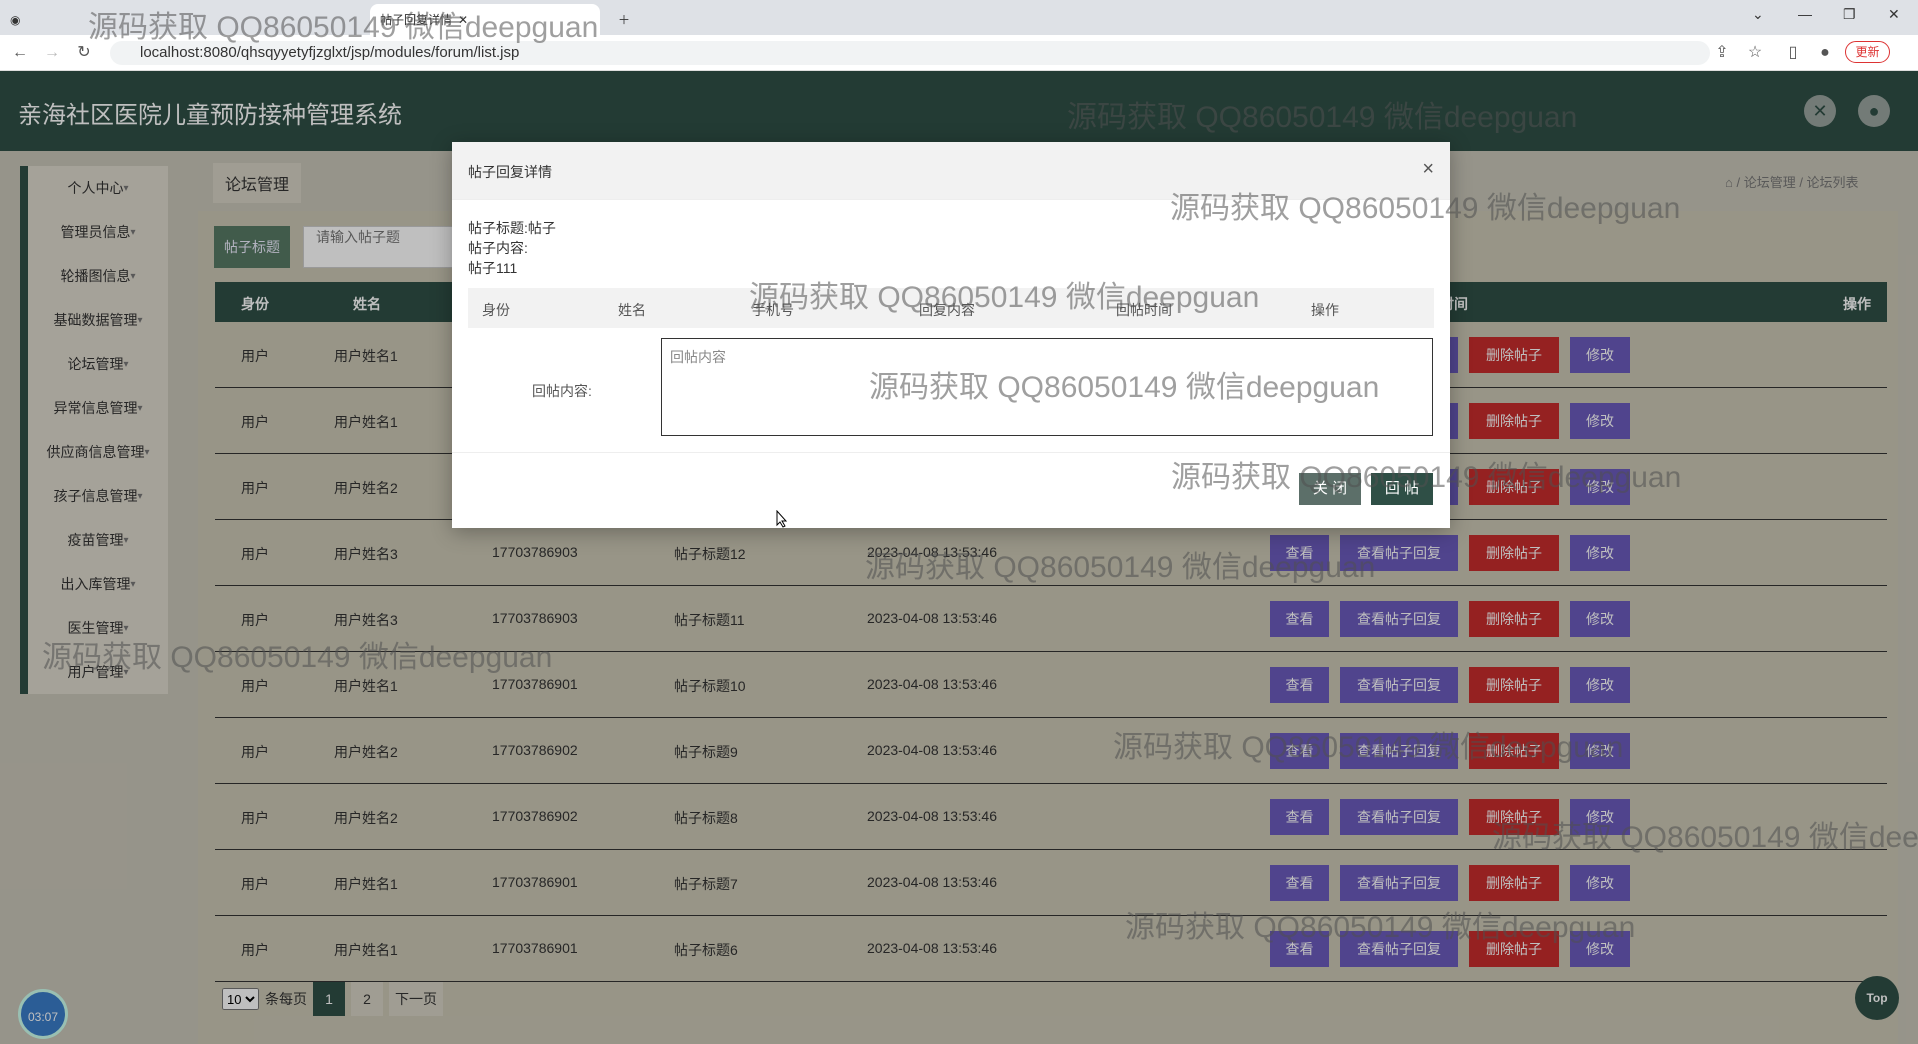 Image resolution: width=1918 pixels, height=1044 pixels. What do you see at coordinates (959, 17) in the screenshot?
I see `browser-tabstrip: ◉ 帖子回复详情 ✕ ＋ ⌄ — ❐ ✕` at bounding box center [959, 17].